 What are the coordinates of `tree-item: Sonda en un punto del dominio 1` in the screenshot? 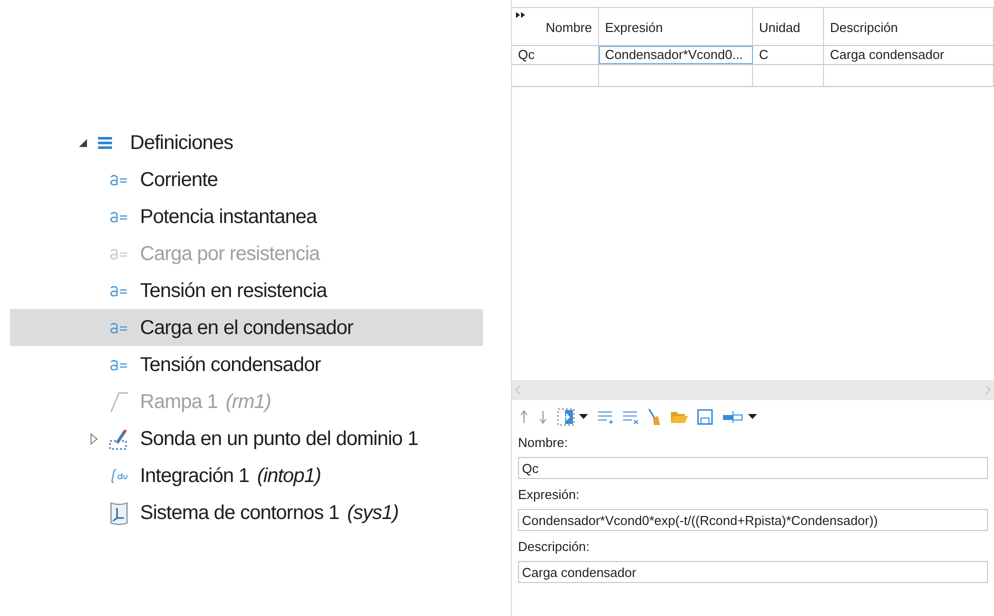 It's located at (246, 438).